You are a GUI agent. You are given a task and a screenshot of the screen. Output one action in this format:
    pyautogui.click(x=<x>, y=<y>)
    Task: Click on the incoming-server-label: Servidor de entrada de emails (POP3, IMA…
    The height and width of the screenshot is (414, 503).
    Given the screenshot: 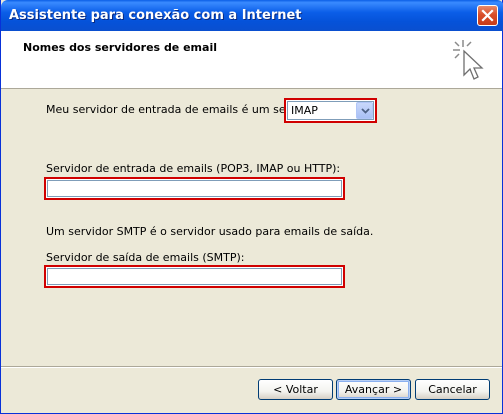 What is the action you would take?
    pyautogui.click(x=193, y=168)
    